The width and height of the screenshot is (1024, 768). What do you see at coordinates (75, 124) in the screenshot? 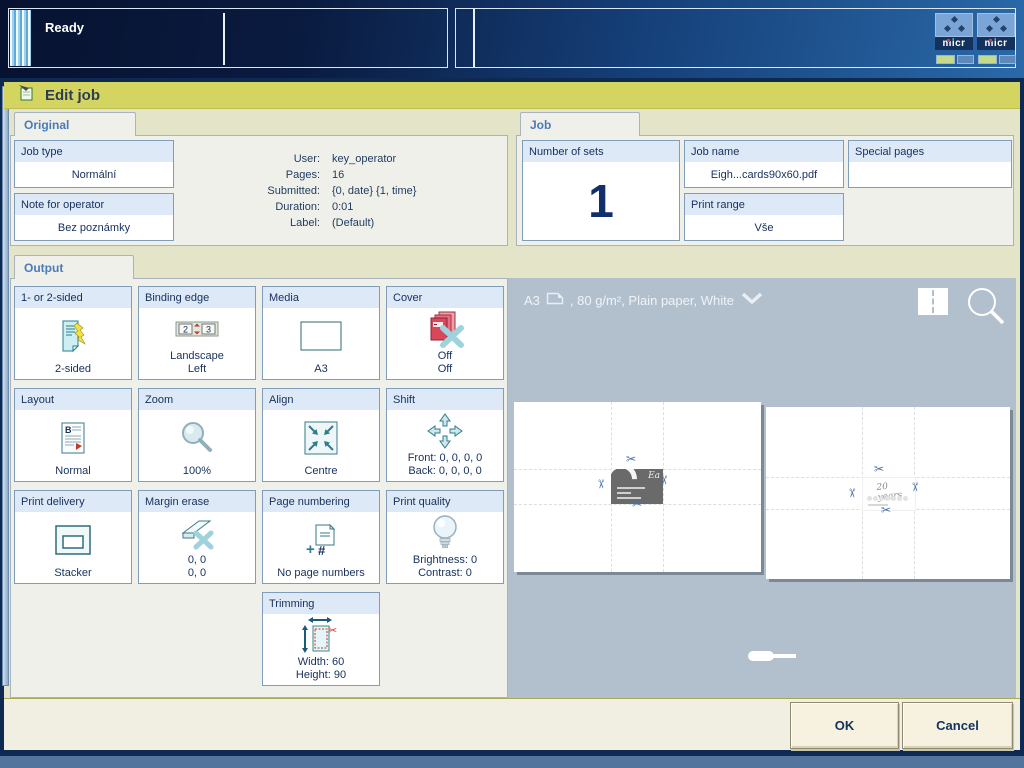
I see `tab-original: Original` at bounding box center [75, 124].